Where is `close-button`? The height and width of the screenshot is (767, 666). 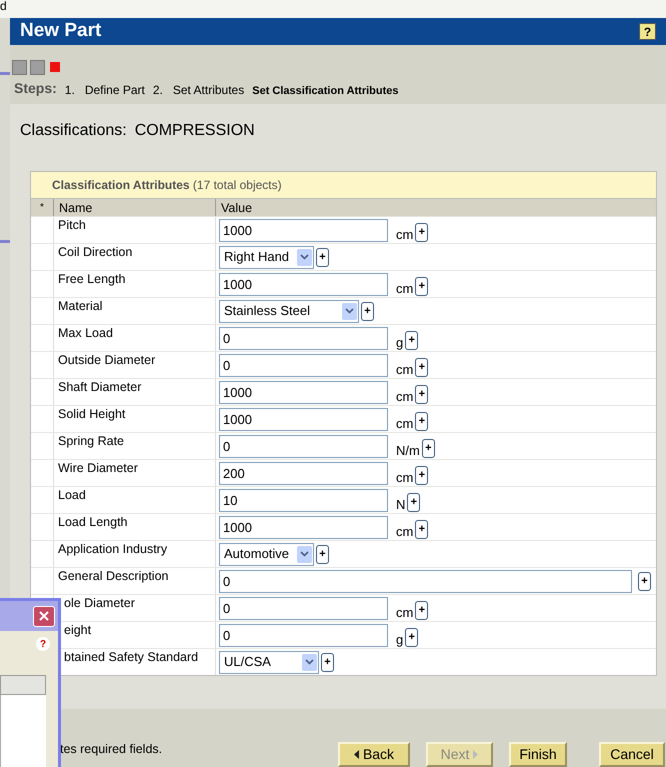 close-button is located at coordinates (44, 616).